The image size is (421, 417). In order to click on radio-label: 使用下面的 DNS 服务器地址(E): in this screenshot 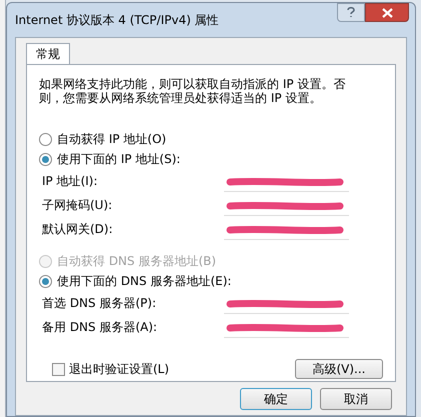, I will do `click(144, 281)`.